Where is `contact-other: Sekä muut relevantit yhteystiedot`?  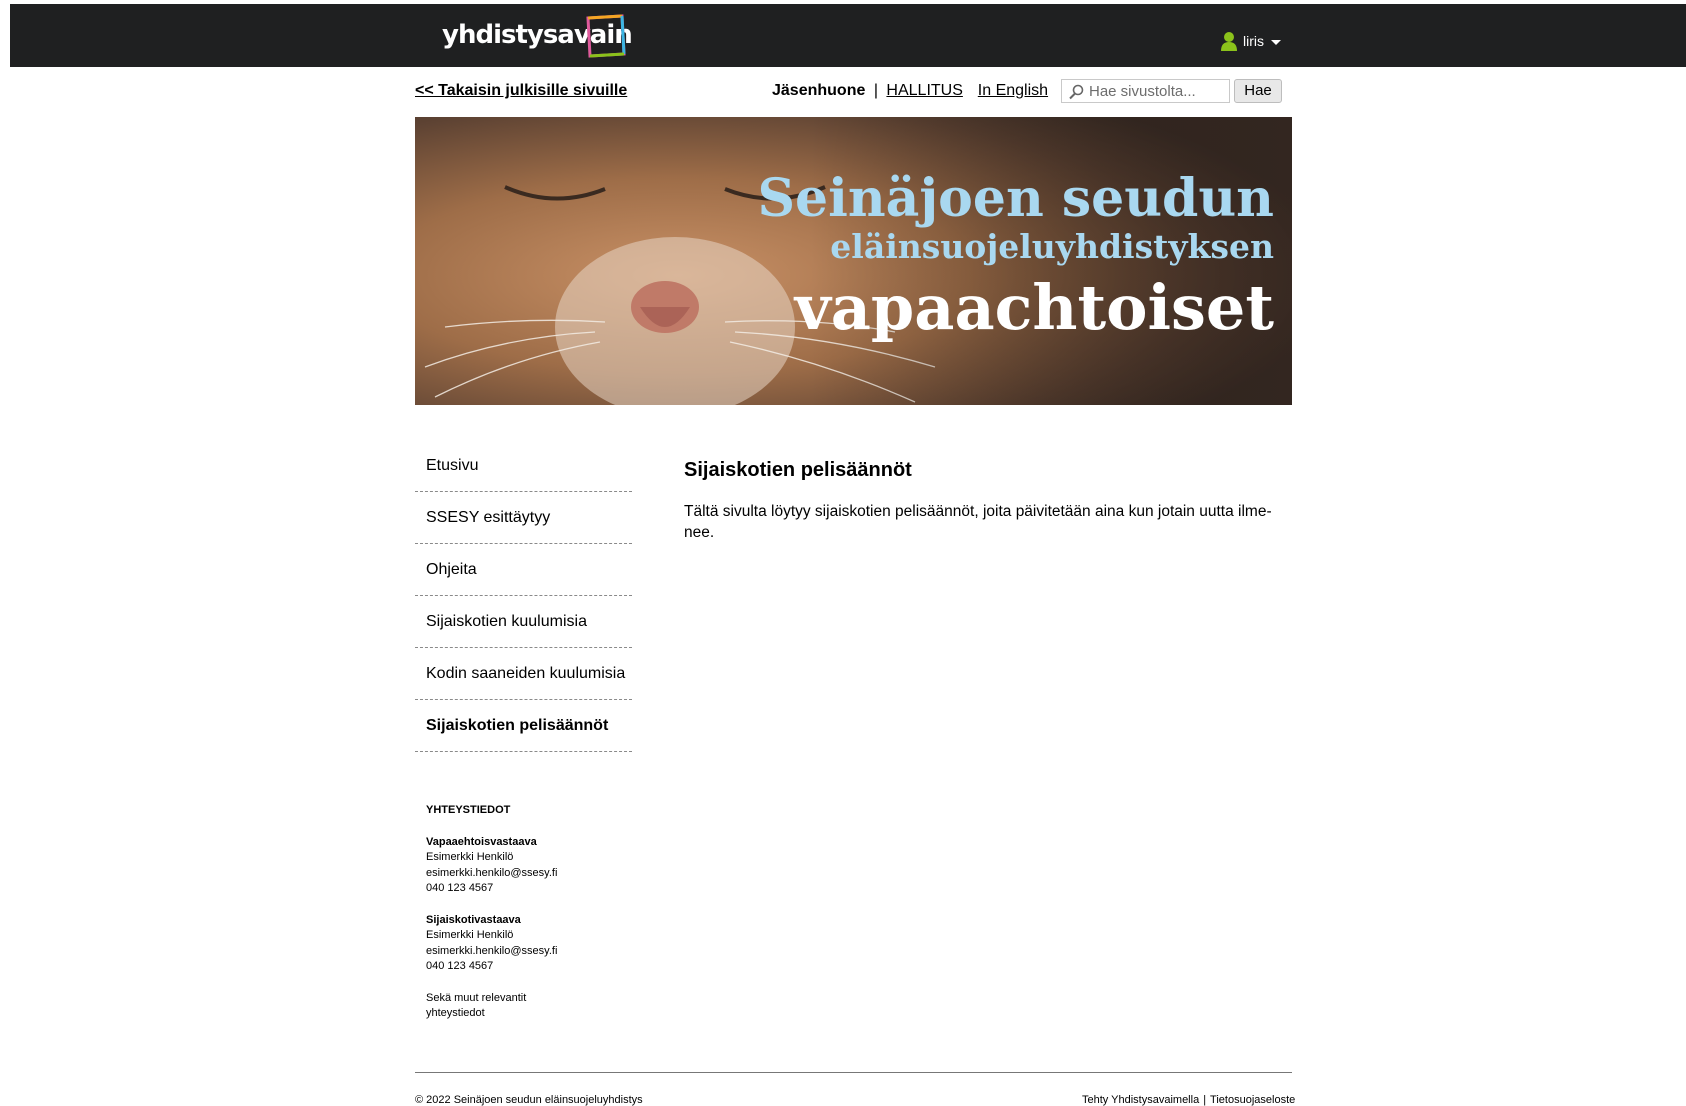 contact-other: Sekä muut relevantit yhteystiedot is located at coordinates (526, 1006).